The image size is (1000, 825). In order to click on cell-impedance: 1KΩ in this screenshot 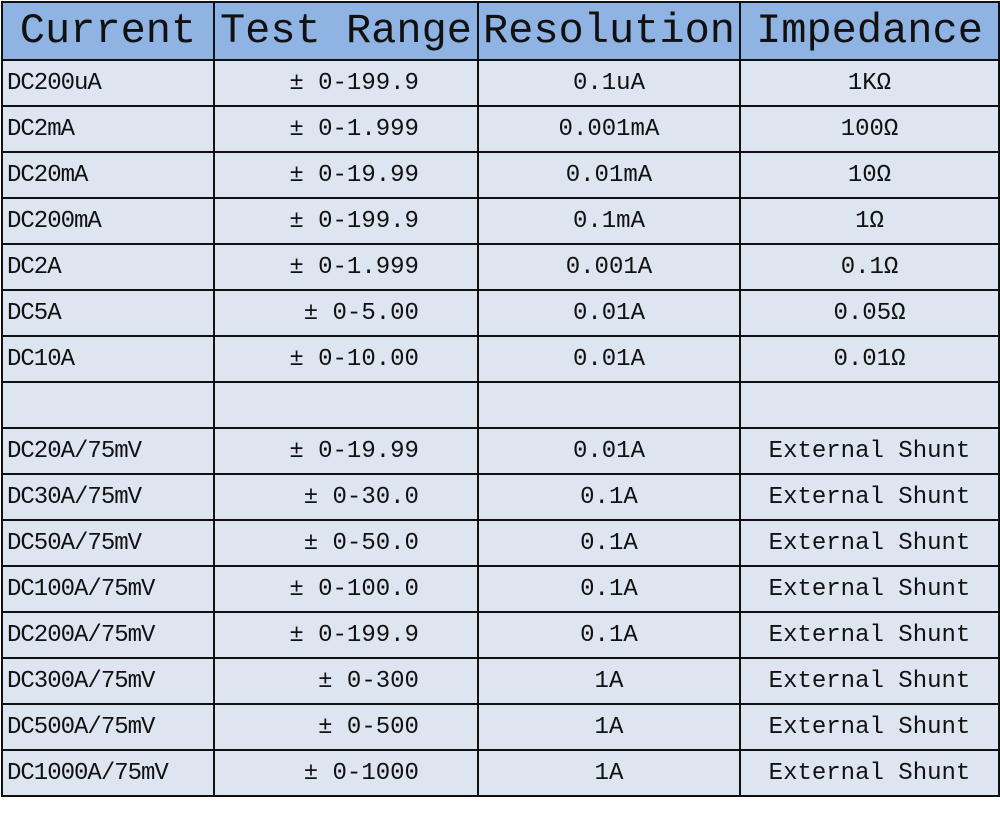, I will do `click(869, 83)`.